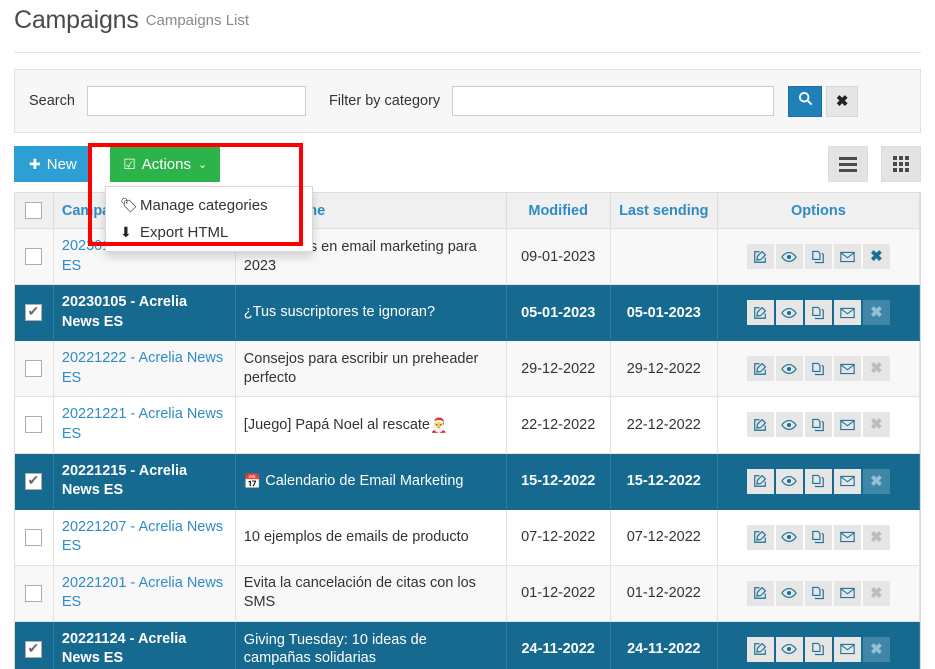 Image resolution: width=935 pixels, height=669 pixels. Describe the element at coordinates (558, 257) in the screenshot. I see `modified-date-cell: 09-01-2023` at that location.